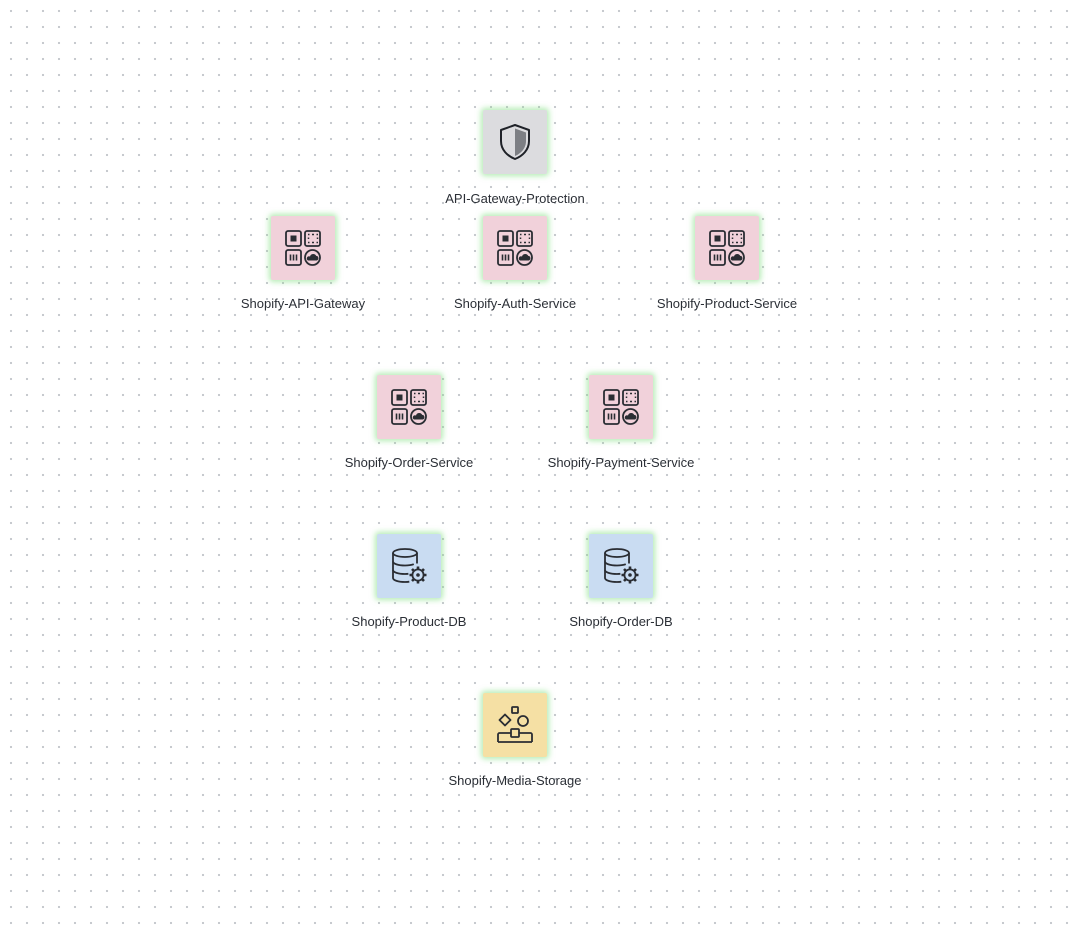 This screenshot has height=928, width=1078. I want to click on shopify-media-storage-node, so click(515, 725).